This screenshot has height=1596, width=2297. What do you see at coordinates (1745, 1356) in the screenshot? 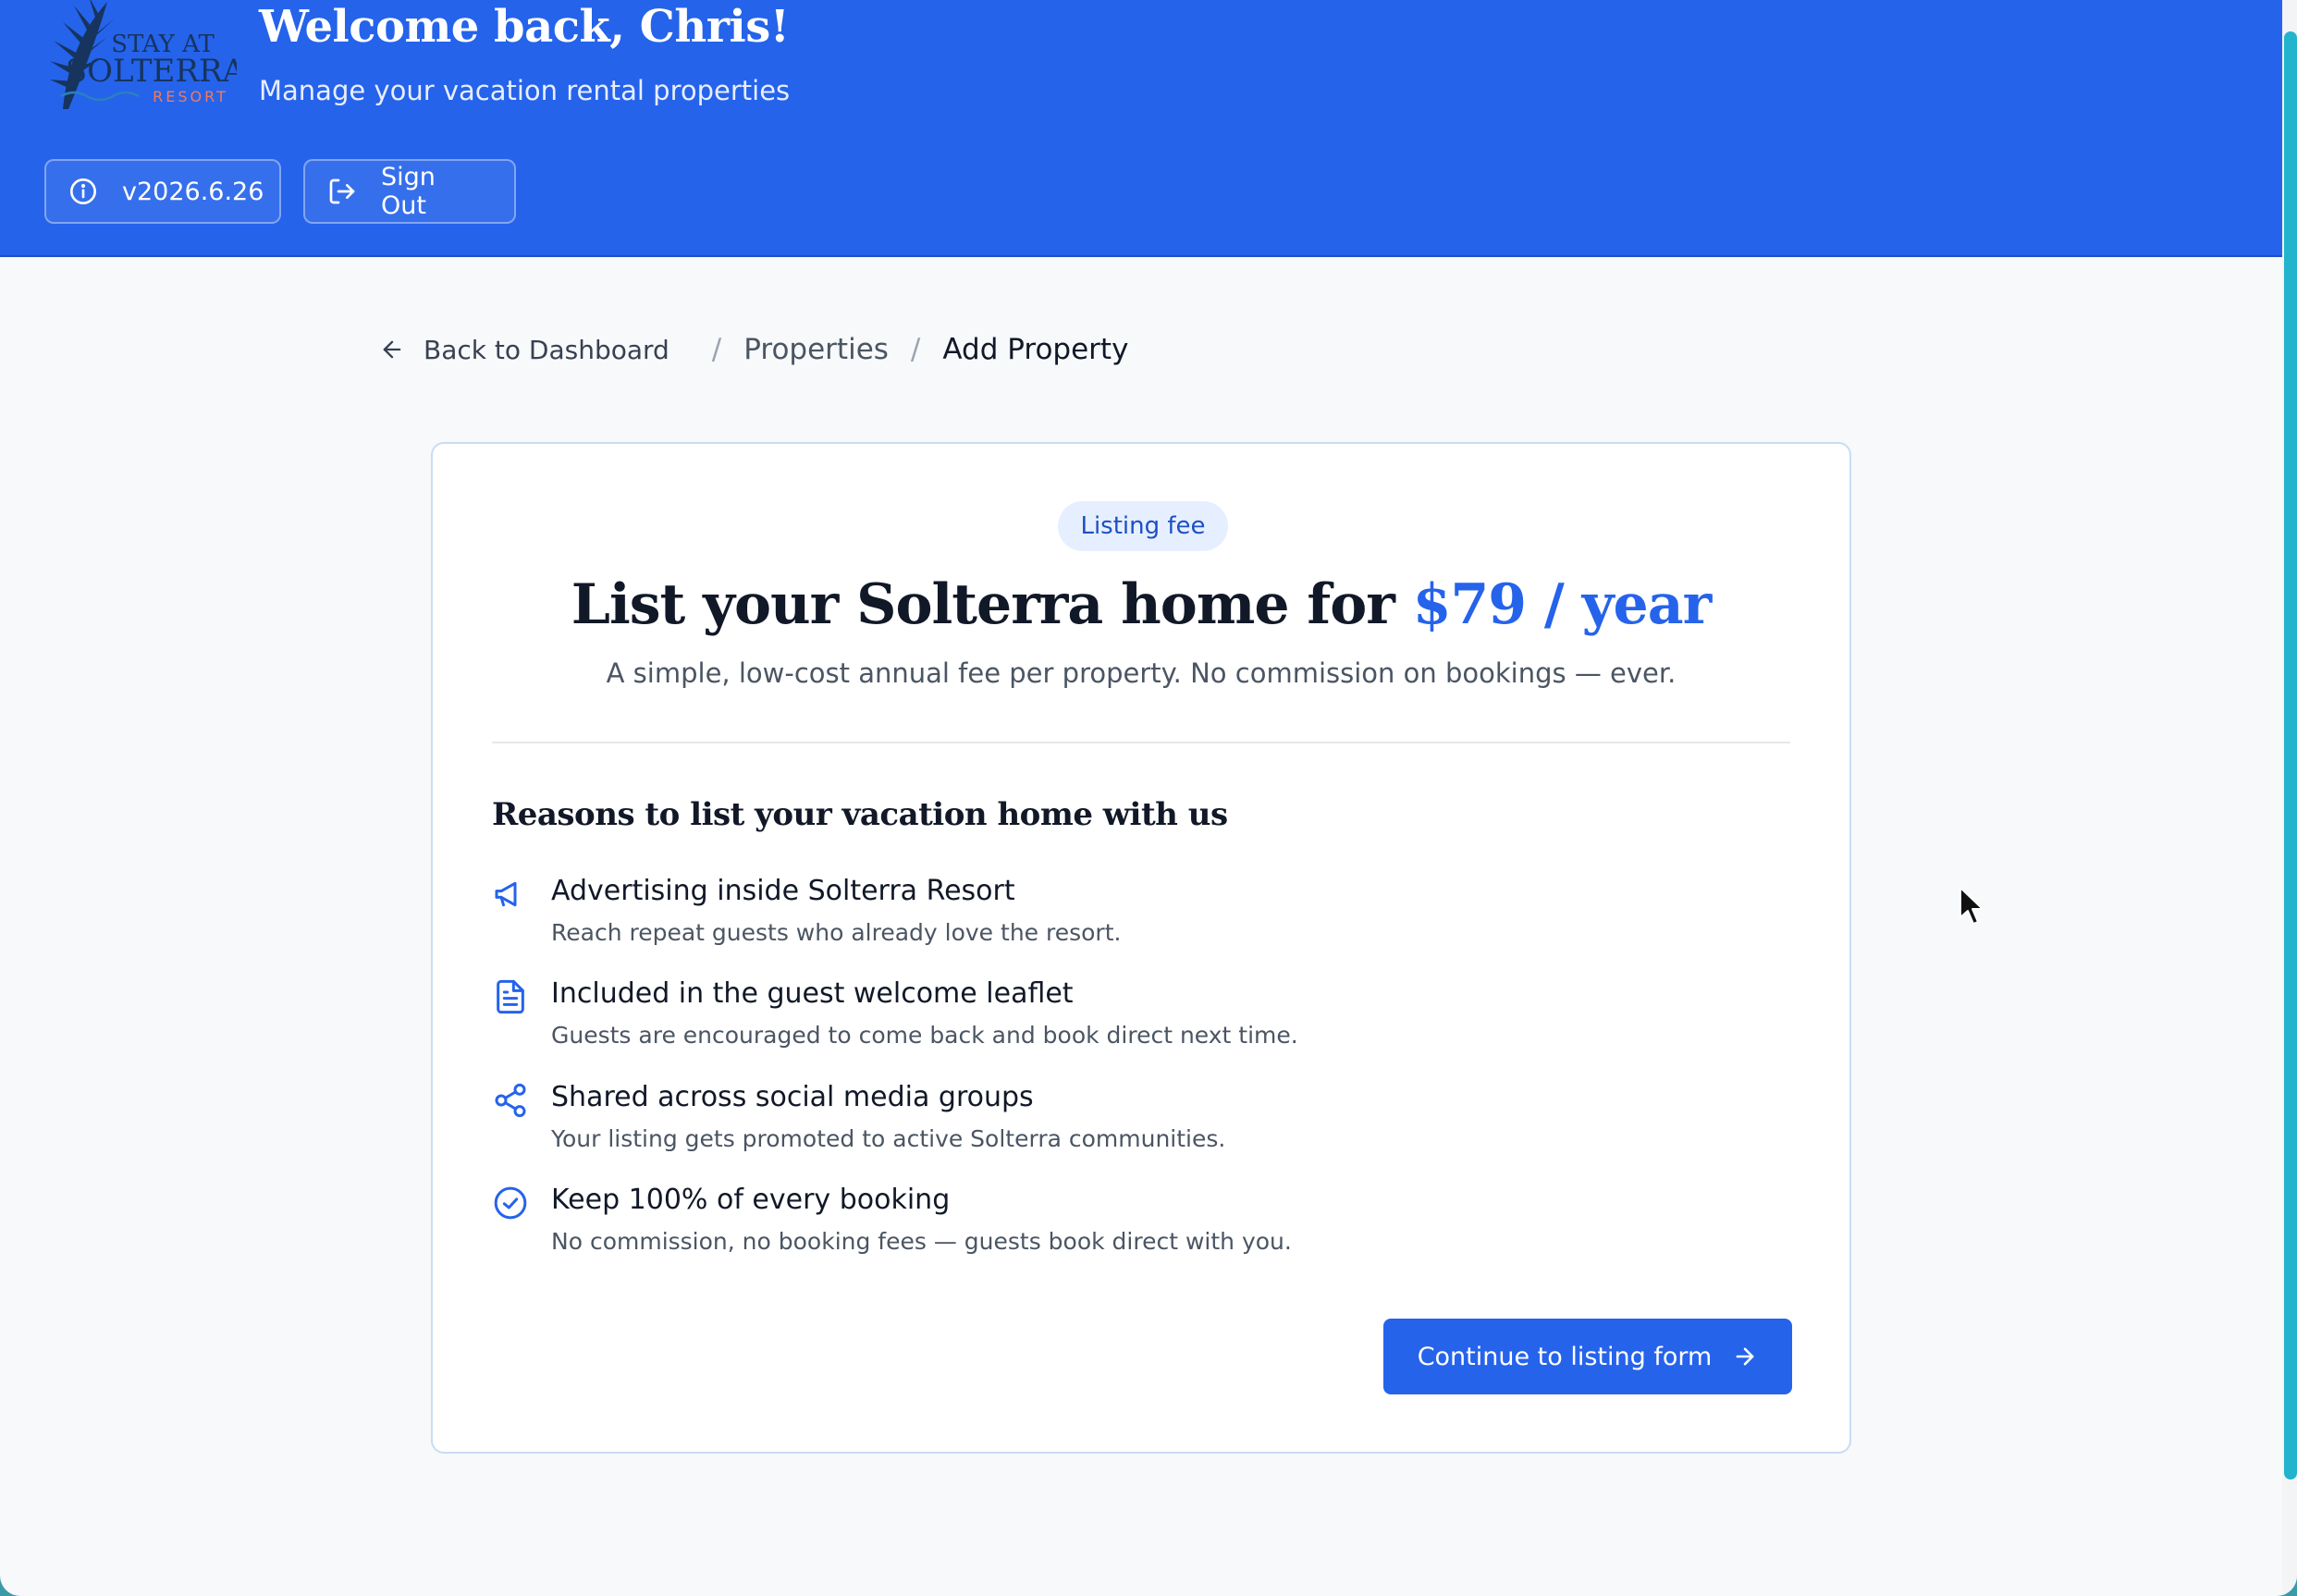
I see `arrow-right-icon` at bounding box center [1745, 1356].